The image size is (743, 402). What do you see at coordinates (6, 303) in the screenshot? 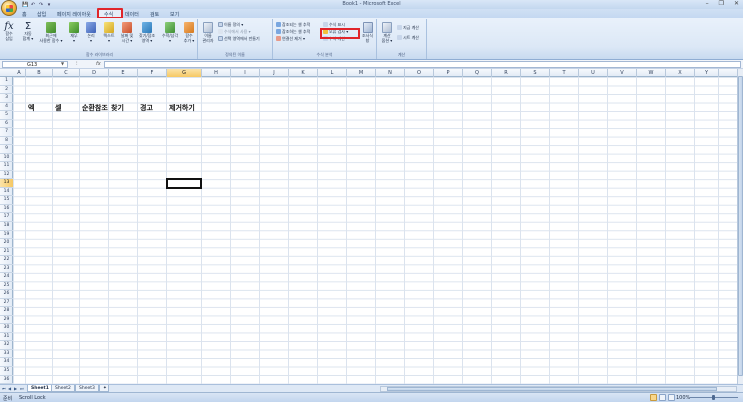
I see `row-header: 27` at bounding box center [6, 303].